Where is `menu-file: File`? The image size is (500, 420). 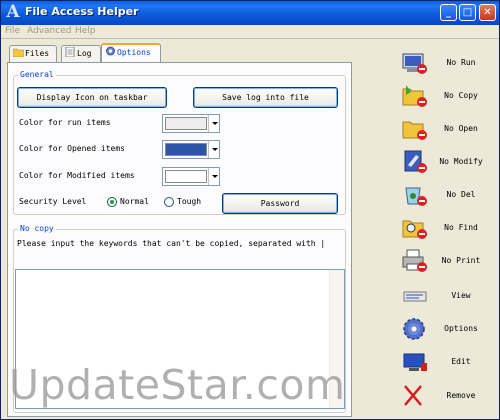 menu-file: File is located at coordinates (12, 31).